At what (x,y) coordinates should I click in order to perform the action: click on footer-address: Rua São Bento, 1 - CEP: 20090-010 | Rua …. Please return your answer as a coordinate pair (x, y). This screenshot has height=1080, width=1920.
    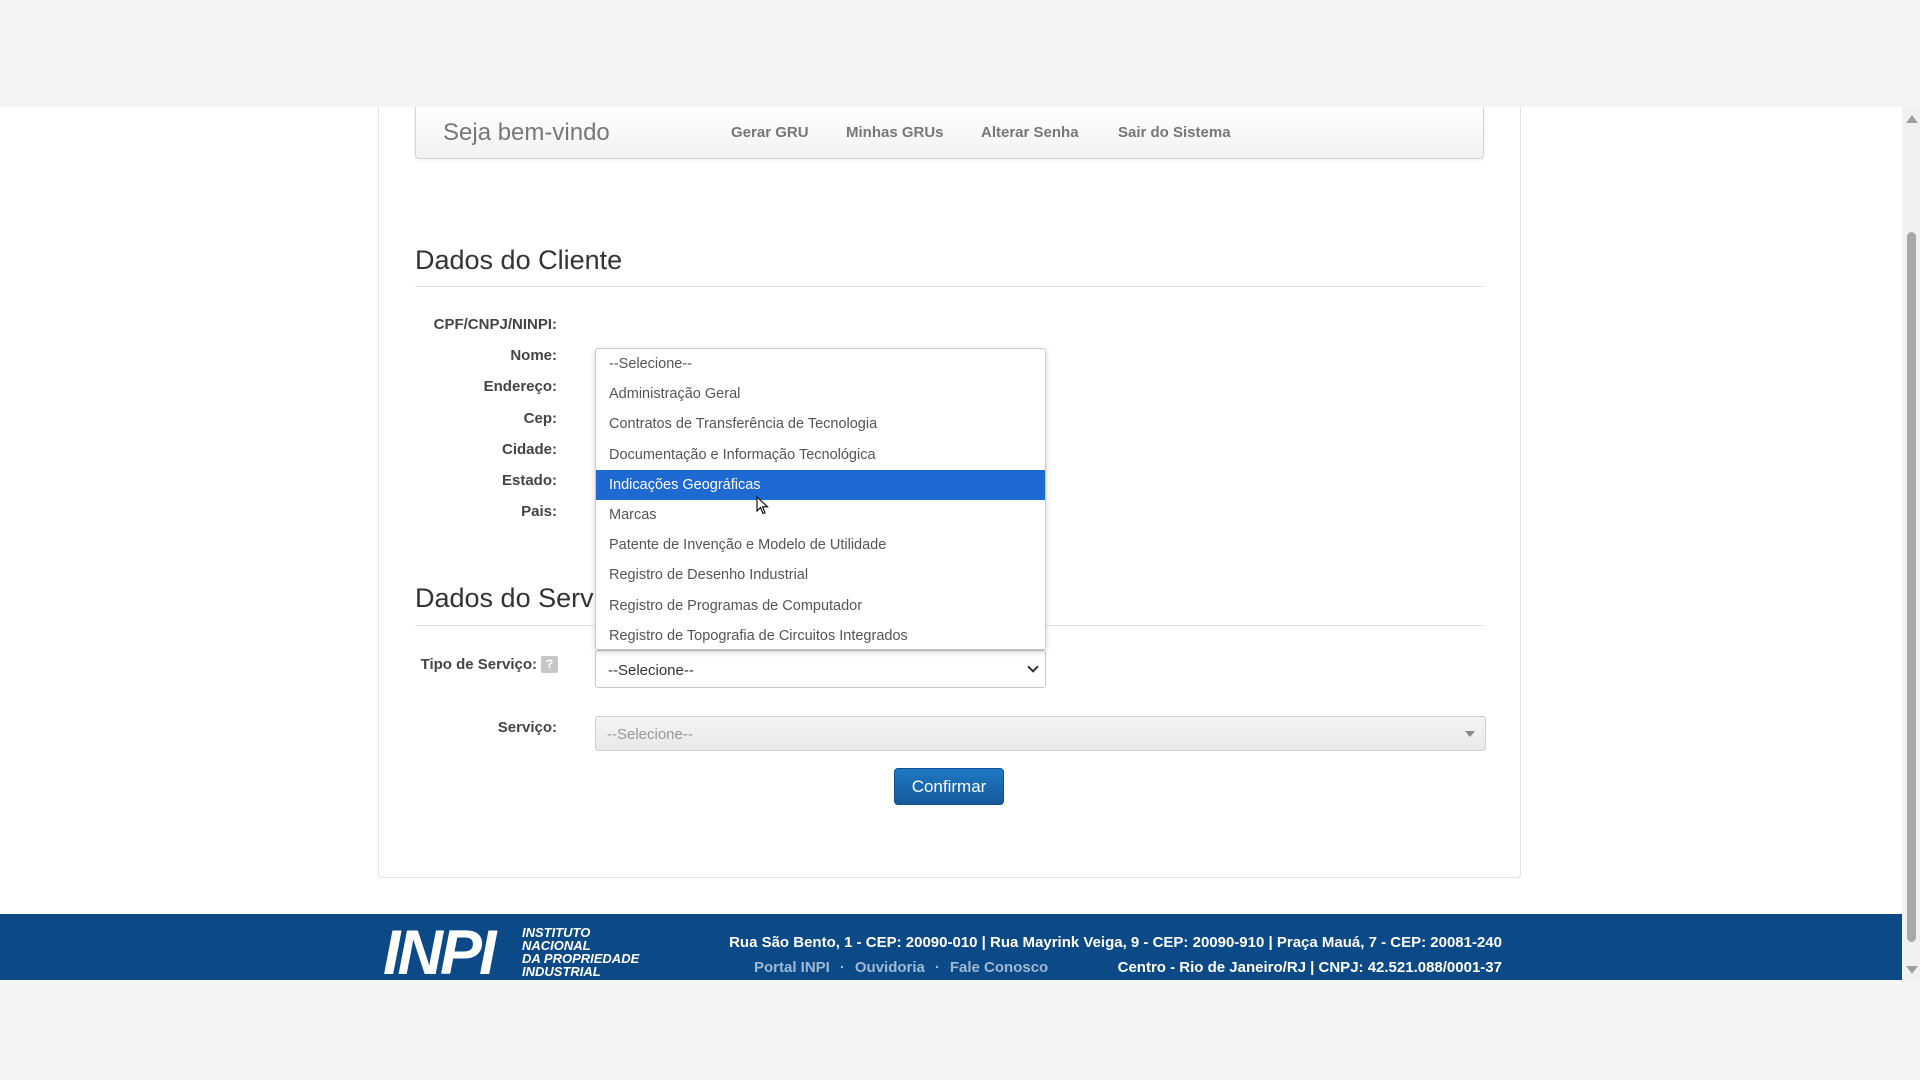
    Looking at the image, I should click on (1115, 942).